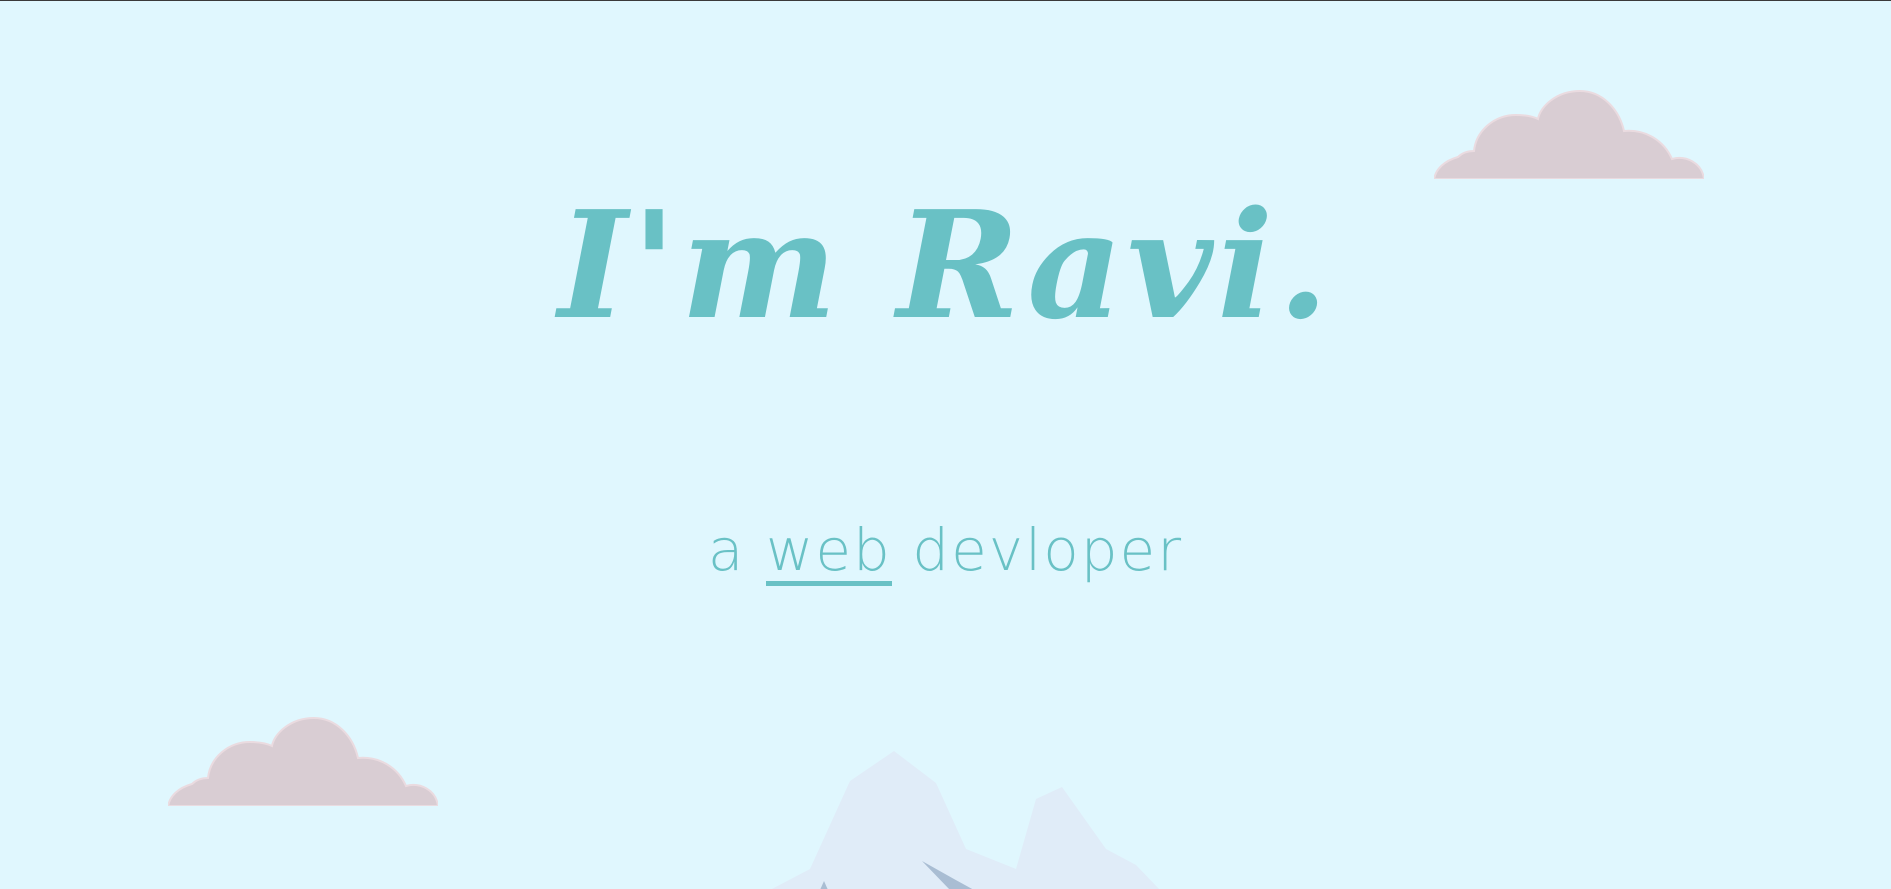  Describe the element at coordinates (1048, 550) in the screenshot. I see `tagline-suffix: devloper` at that location.